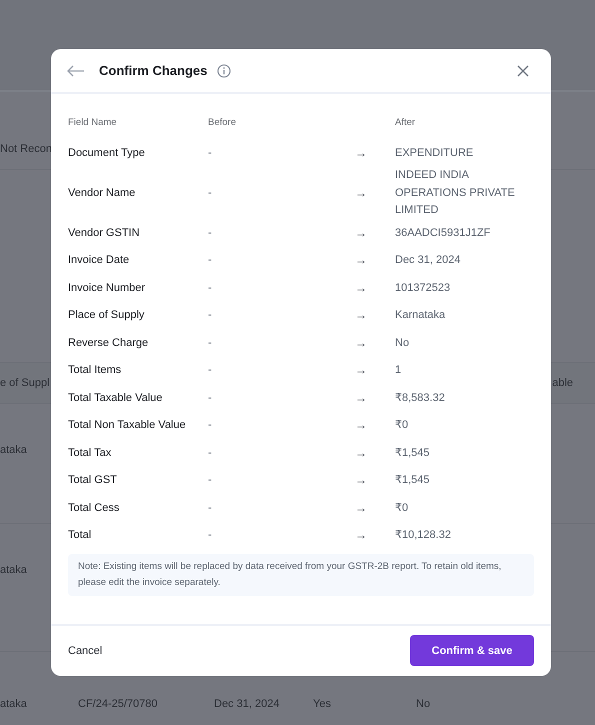 This screenshot has width=595, height=725. I want to click on field-name: Total Tax, so click(90, 453).